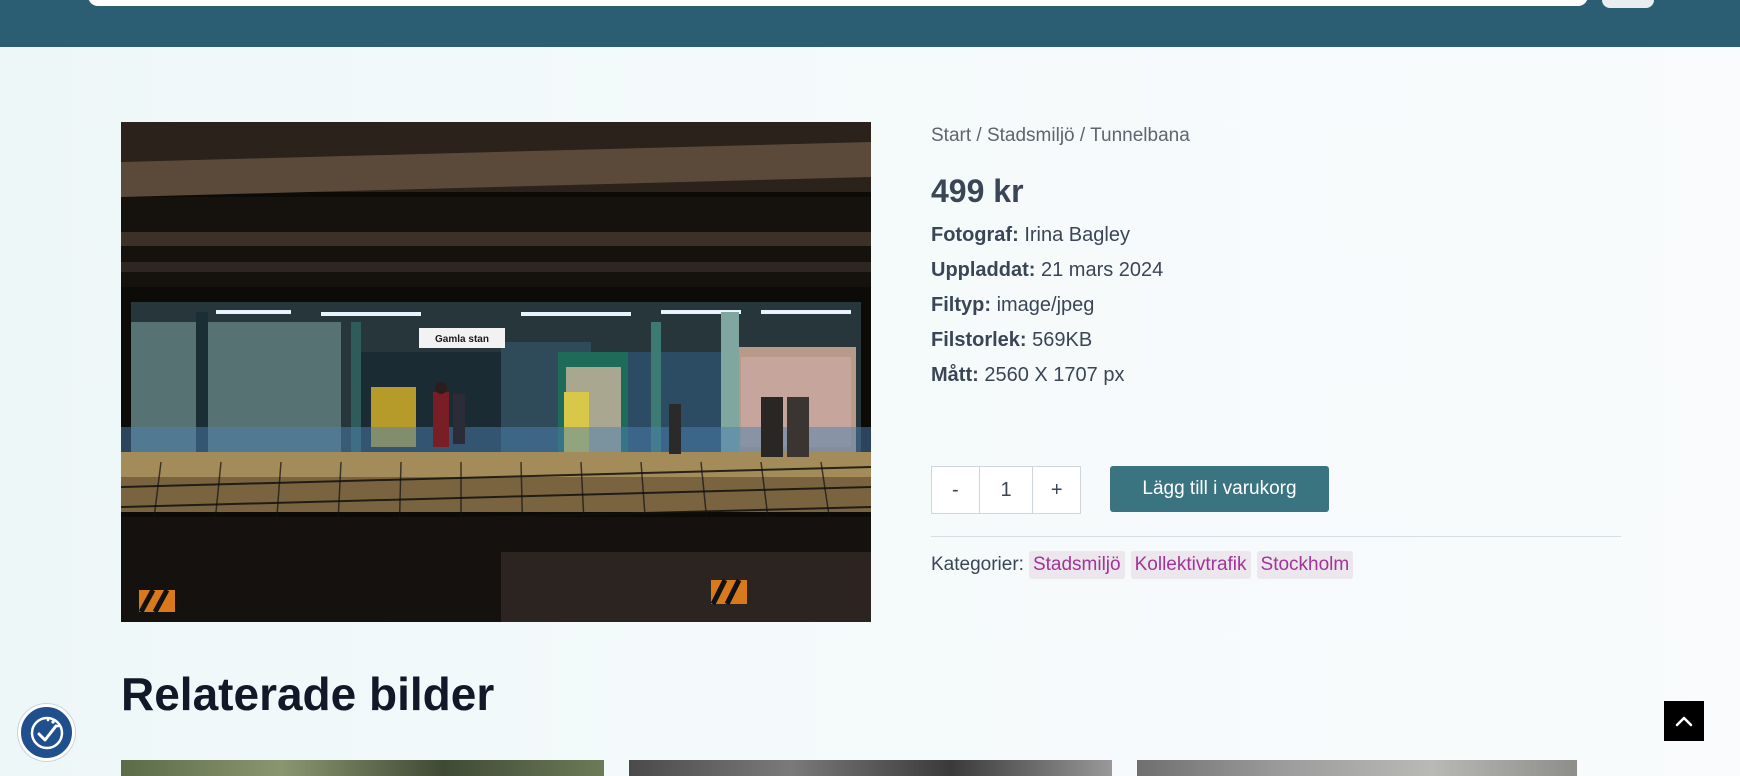  I want to click on chevron-up-icon, so click(1684, 721).